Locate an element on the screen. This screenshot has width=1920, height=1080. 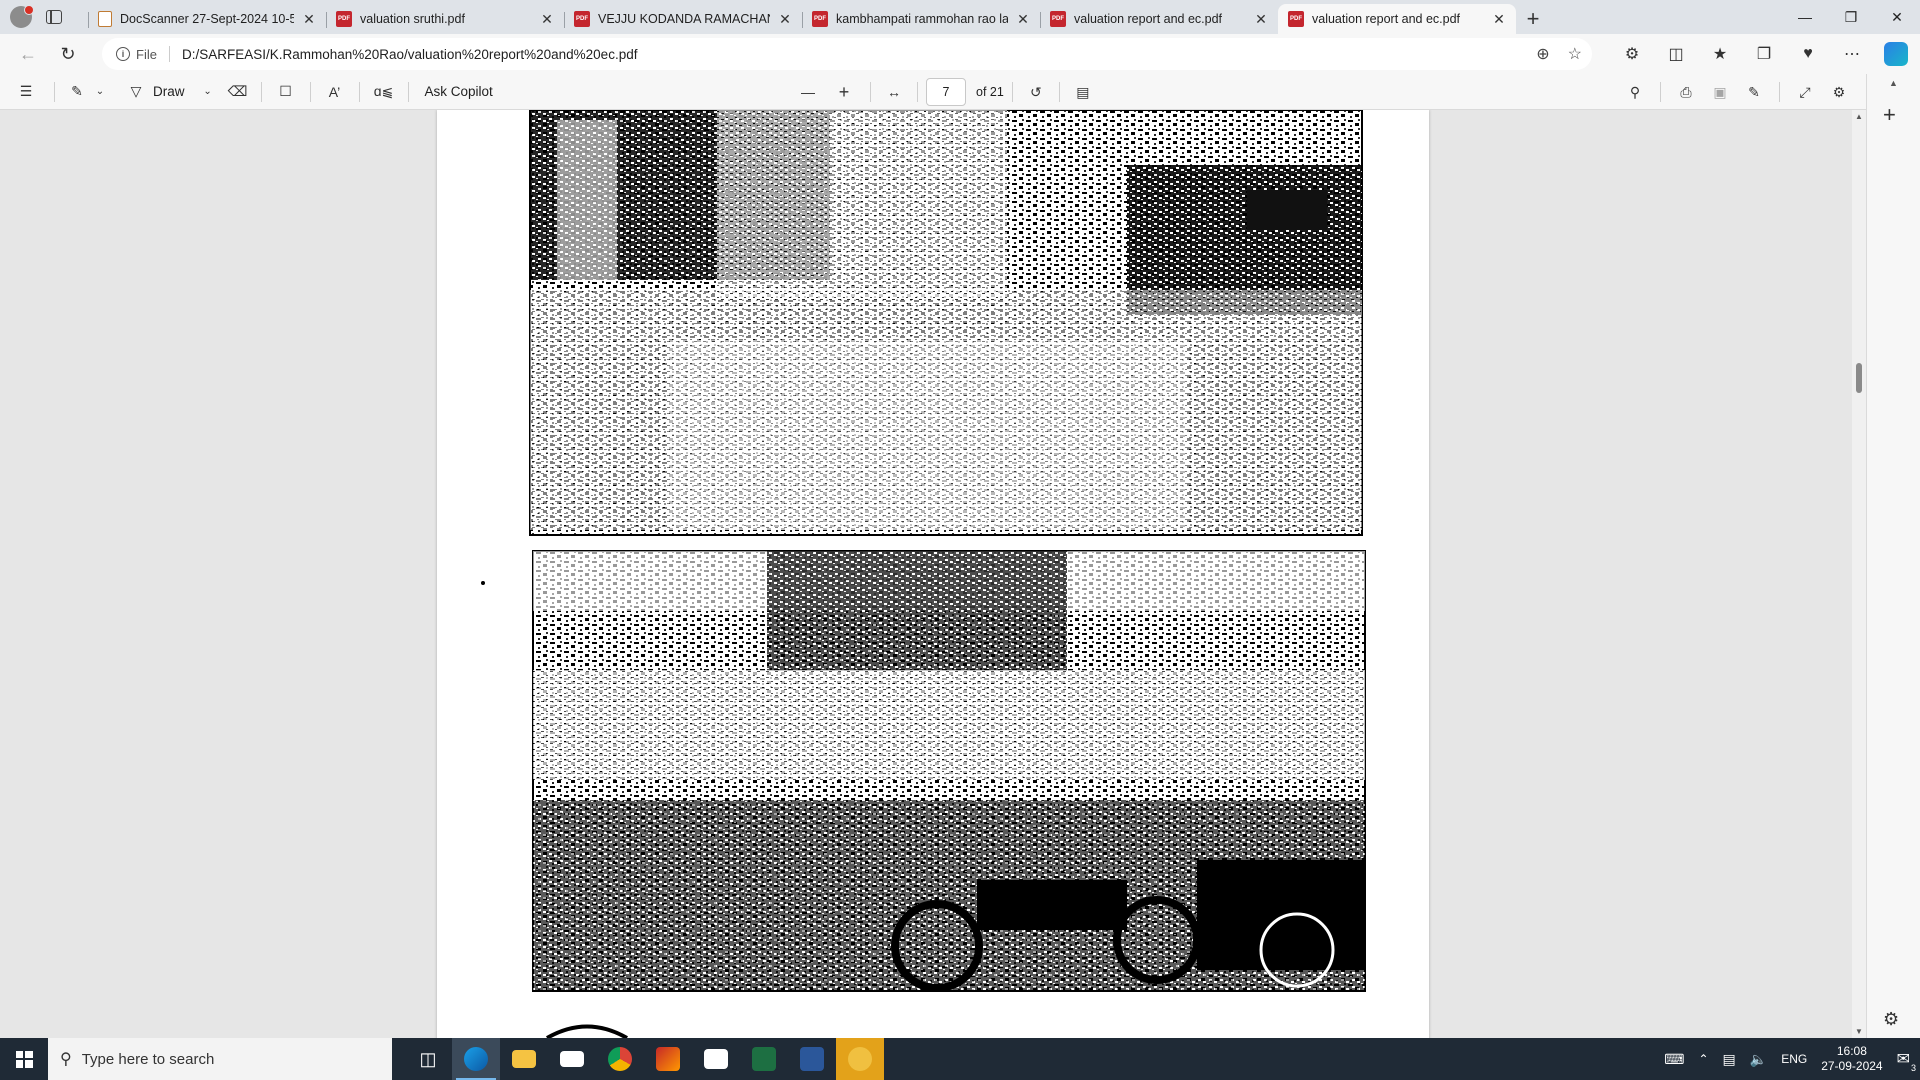
translate-icon: ɑ⫹ is located at coordinates (384, 92).